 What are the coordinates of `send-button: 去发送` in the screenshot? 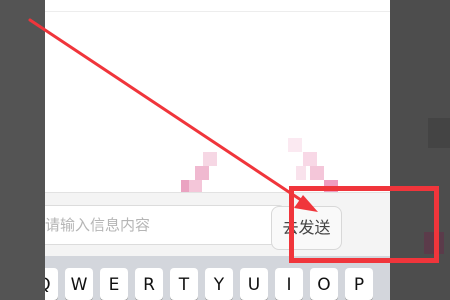 It's located at (306, 228).